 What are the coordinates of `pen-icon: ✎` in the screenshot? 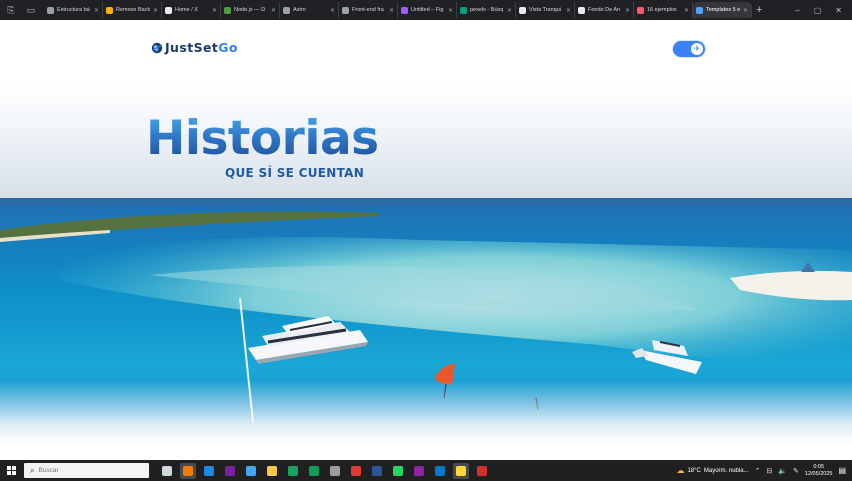 It's located at (796, 471).